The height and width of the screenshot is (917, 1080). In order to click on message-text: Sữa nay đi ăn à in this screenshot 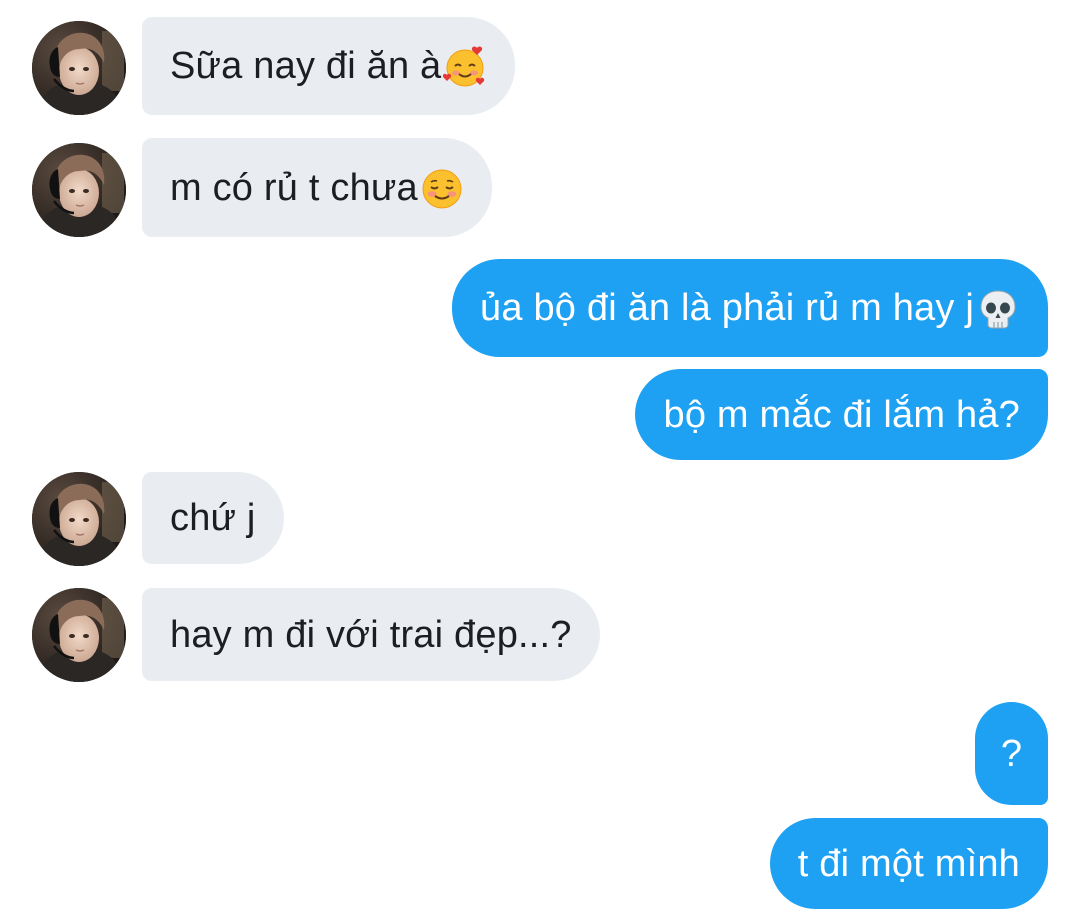, I will do `click(306, 66)`.